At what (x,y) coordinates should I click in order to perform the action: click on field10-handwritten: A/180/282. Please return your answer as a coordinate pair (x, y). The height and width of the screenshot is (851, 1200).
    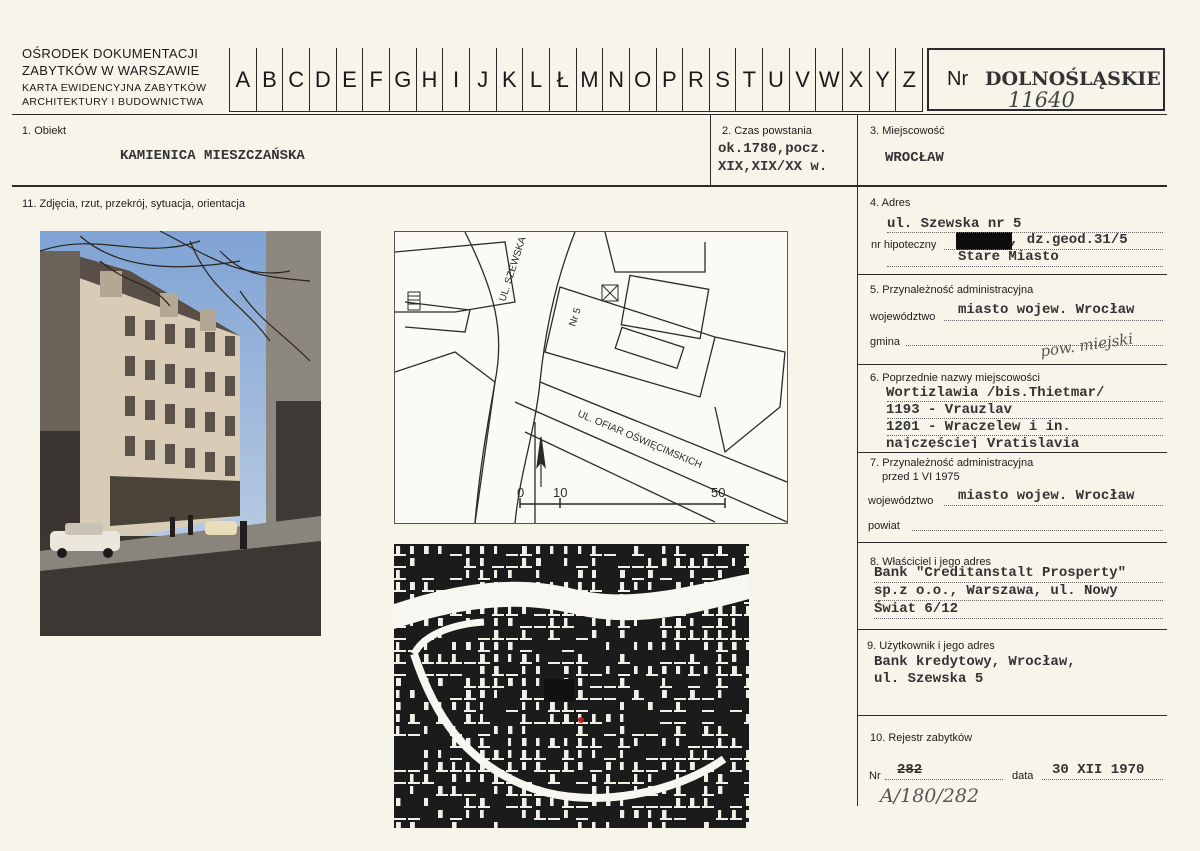
    Looking at the image, I should click on (930, 796).